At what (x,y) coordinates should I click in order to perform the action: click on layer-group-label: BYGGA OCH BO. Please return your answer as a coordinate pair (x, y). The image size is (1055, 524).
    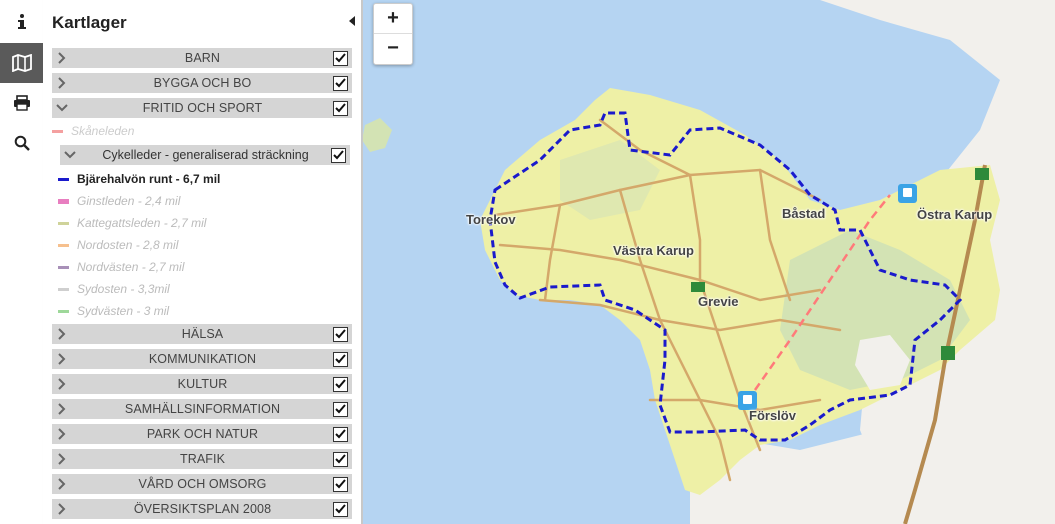
    Looking at the image, I should click on (202, 83).